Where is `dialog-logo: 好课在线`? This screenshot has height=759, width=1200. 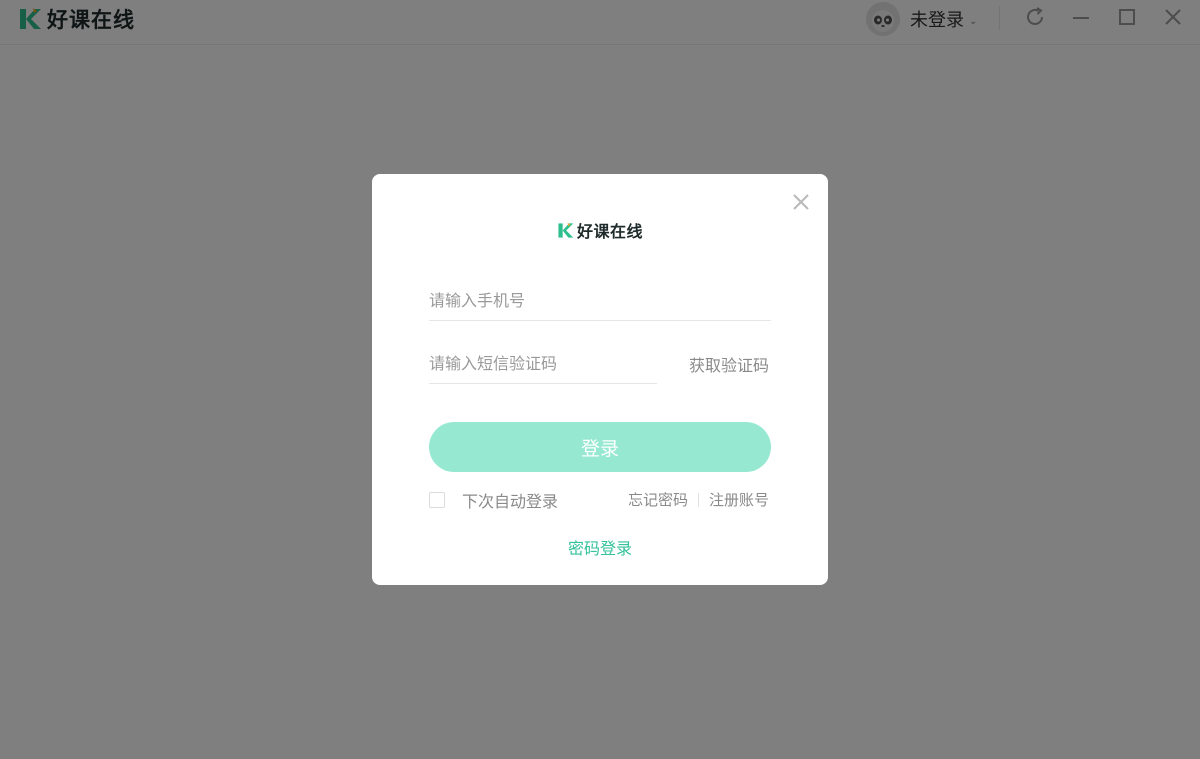 dialog-logo: 好课在线 is located at coordinates (600, 230).